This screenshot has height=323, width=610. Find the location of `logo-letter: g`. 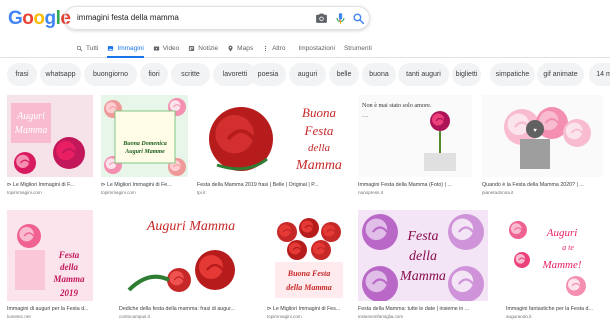

logo-letter: g is located at coordinates (50, 18).